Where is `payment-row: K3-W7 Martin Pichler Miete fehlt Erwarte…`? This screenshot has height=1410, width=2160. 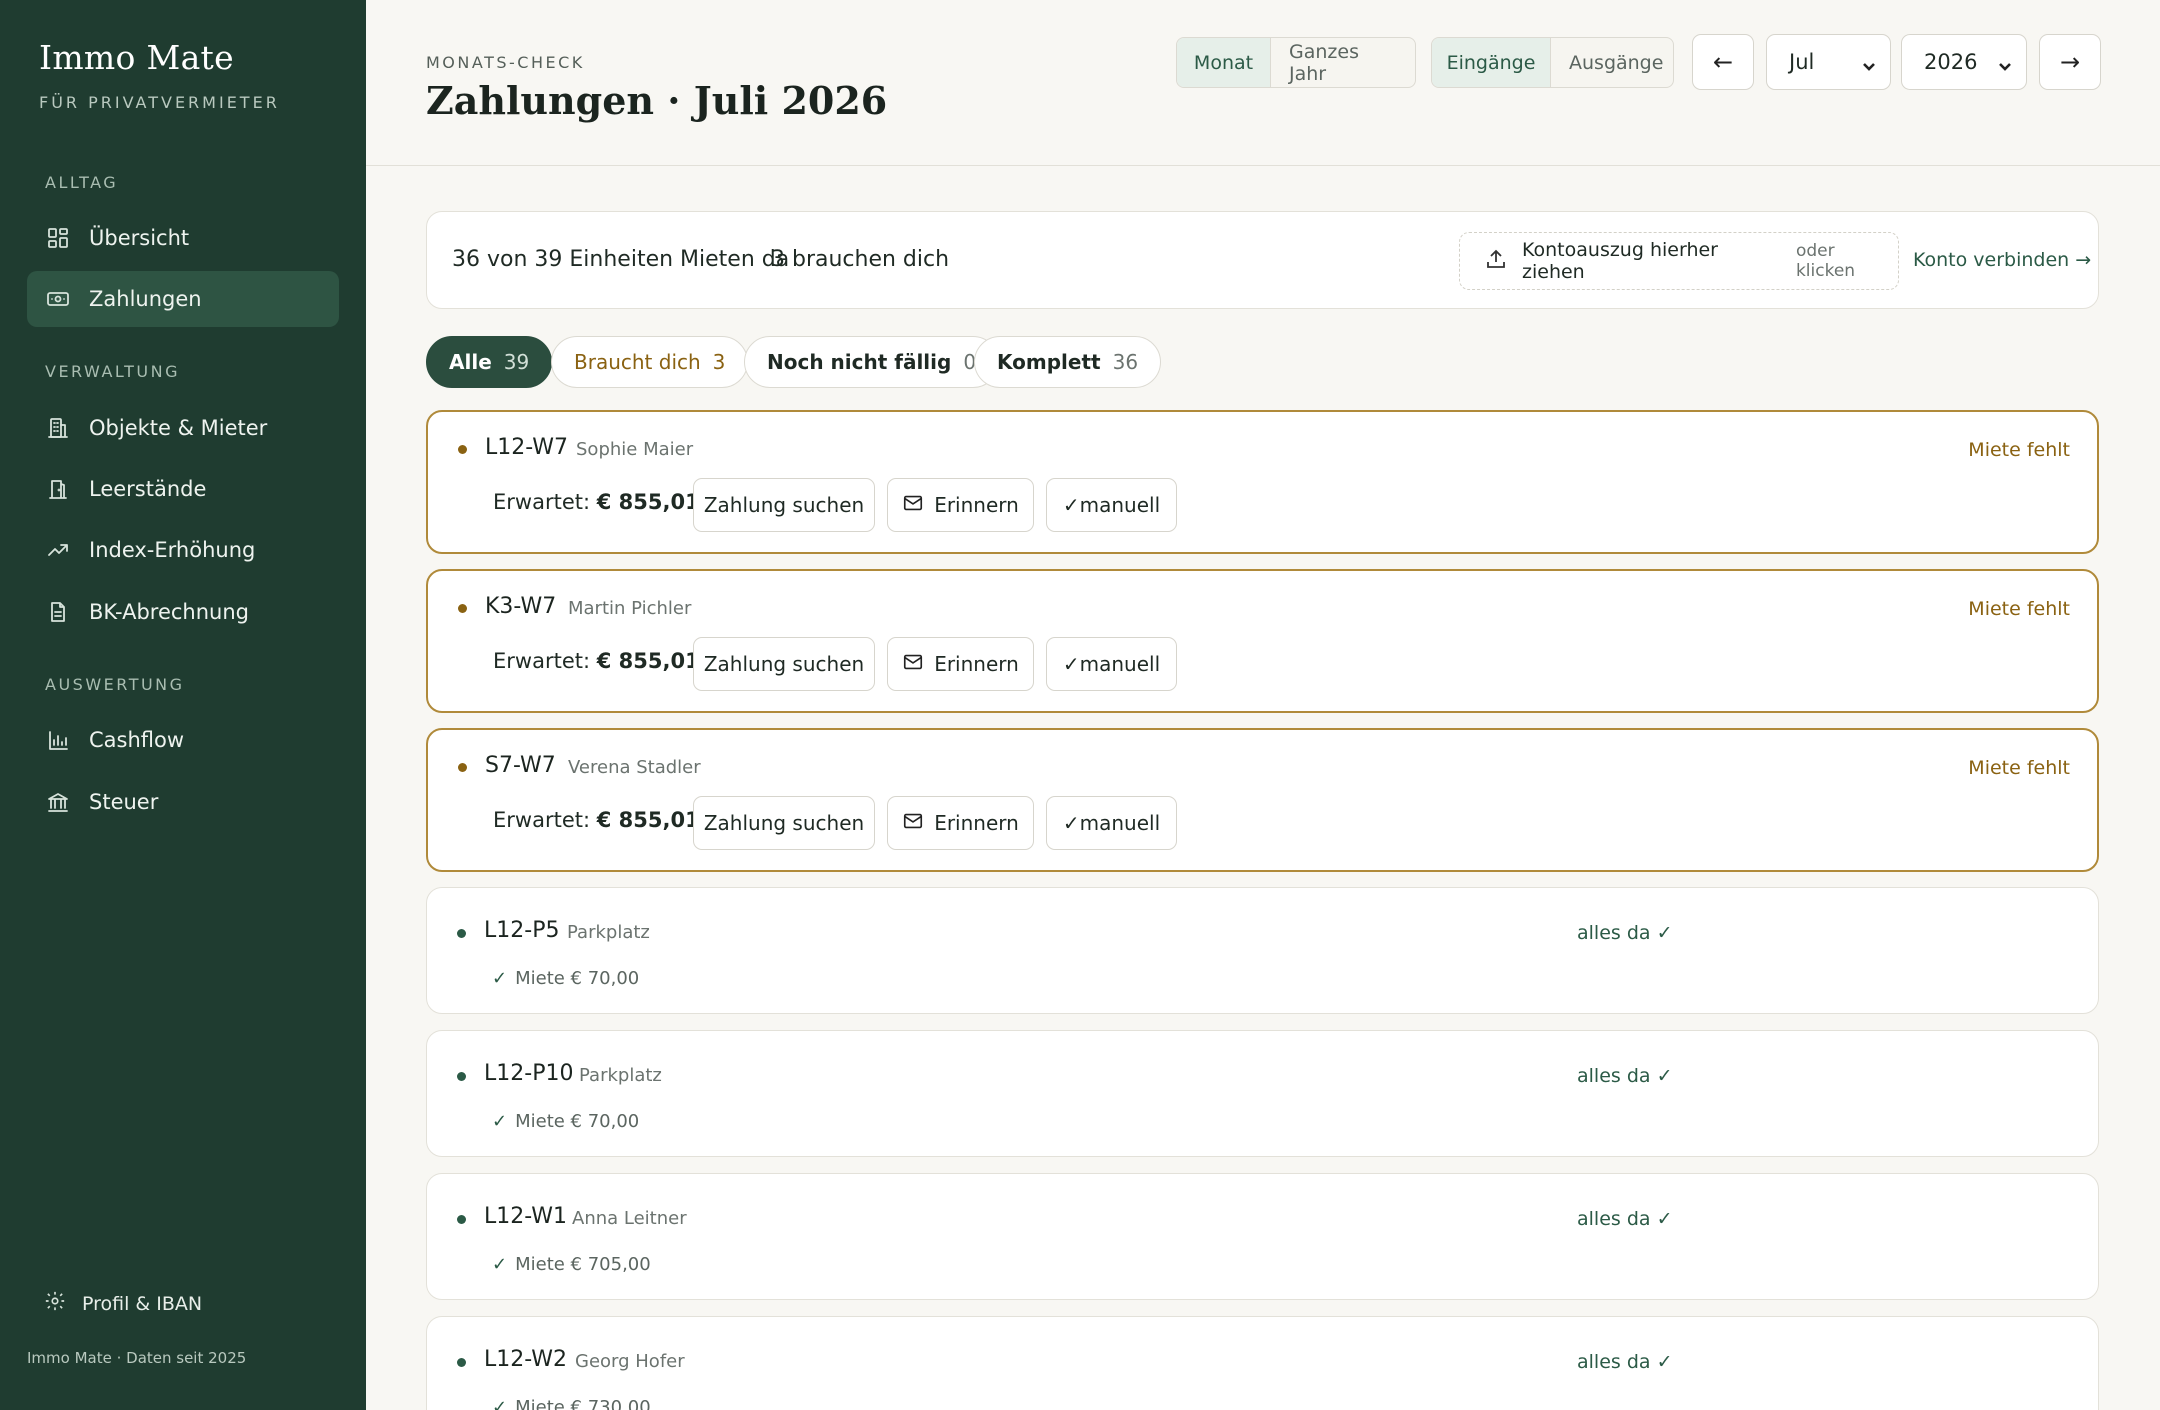
payment-row: K3-W7 Martin Pichler Miete fehlt Erwarte… is located at coordinates (1262, 641).